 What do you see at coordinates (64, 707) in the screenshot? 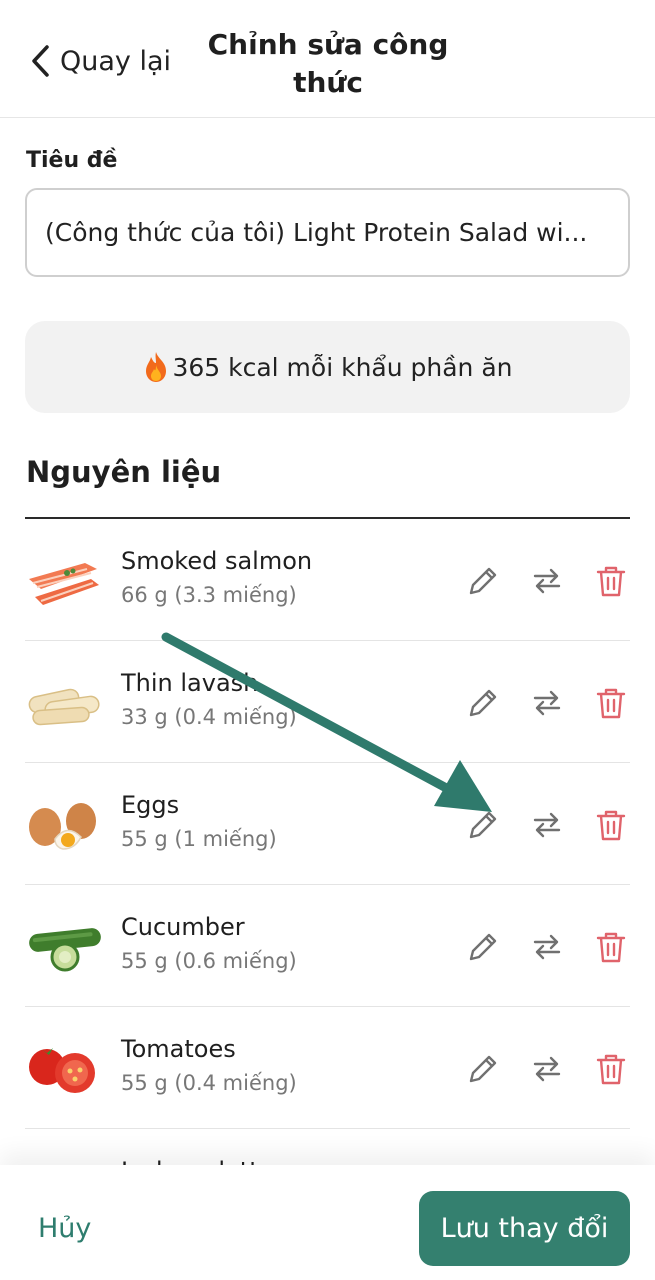
I see `lavash-image` at bounding box center [64, 707].